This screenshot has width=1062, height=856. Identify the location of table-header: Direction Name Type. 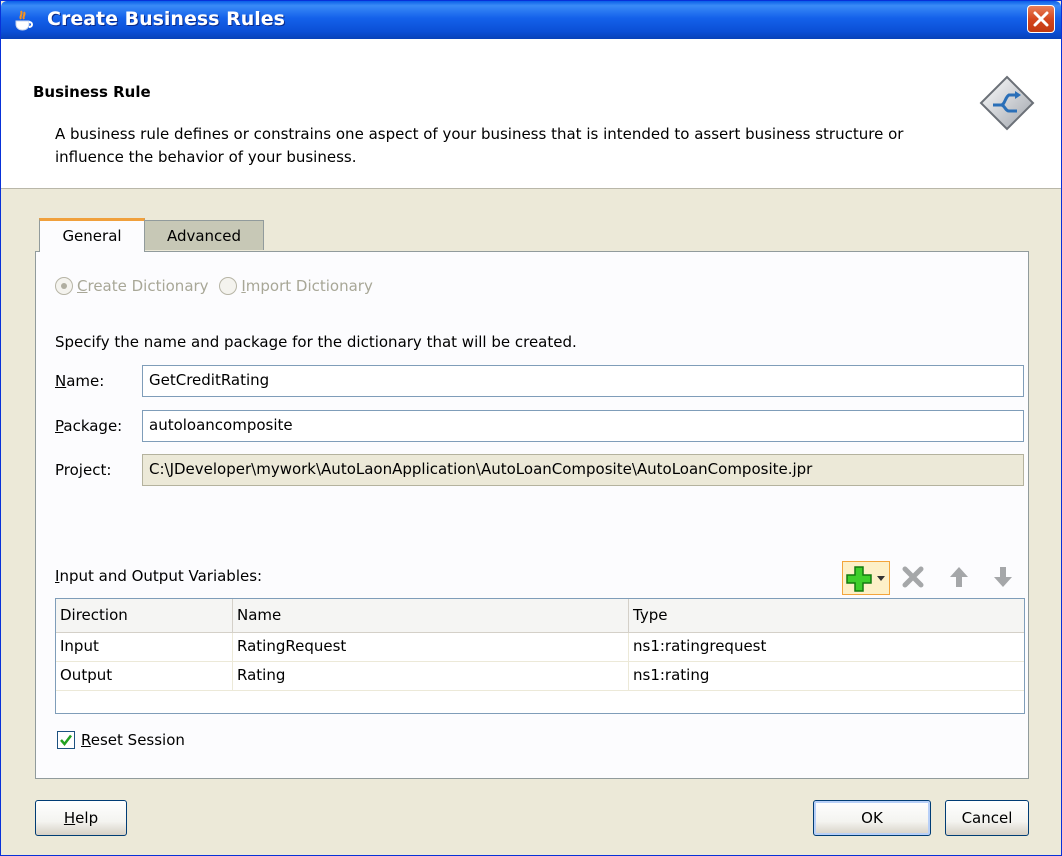
(540, 616).